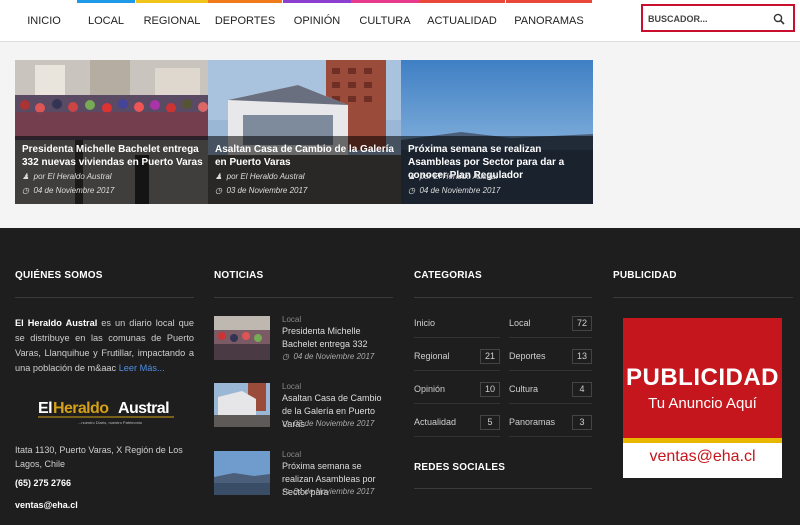  I want to click on category-count: 21, so click(490, 356).